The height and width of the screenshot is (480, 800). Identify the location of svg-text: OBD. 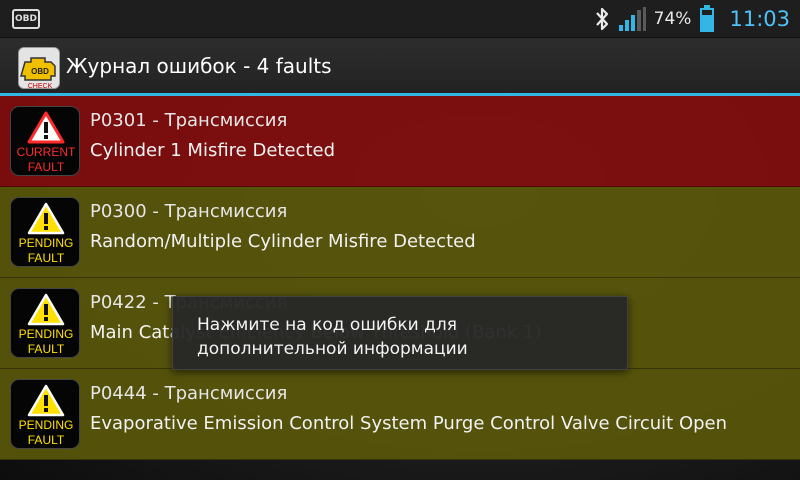
(40, 71).